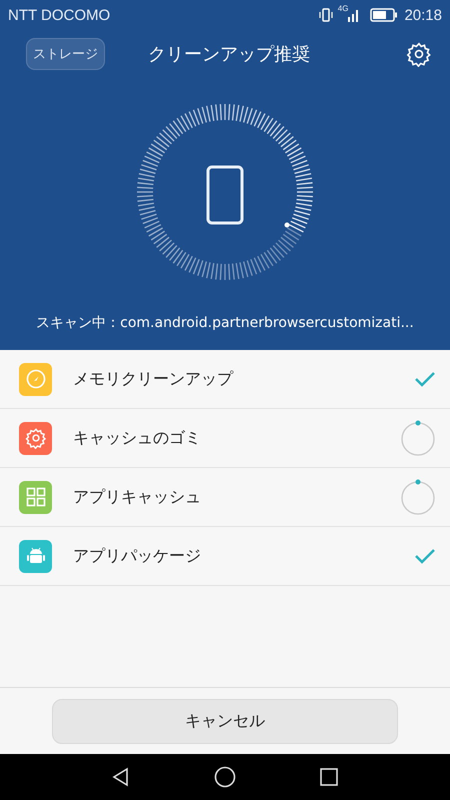 The image size is (450, 800). What do you see at coordinates (36, 379) in the screenshot?
I see `gauge-icon` at bounding box center [36, 379].